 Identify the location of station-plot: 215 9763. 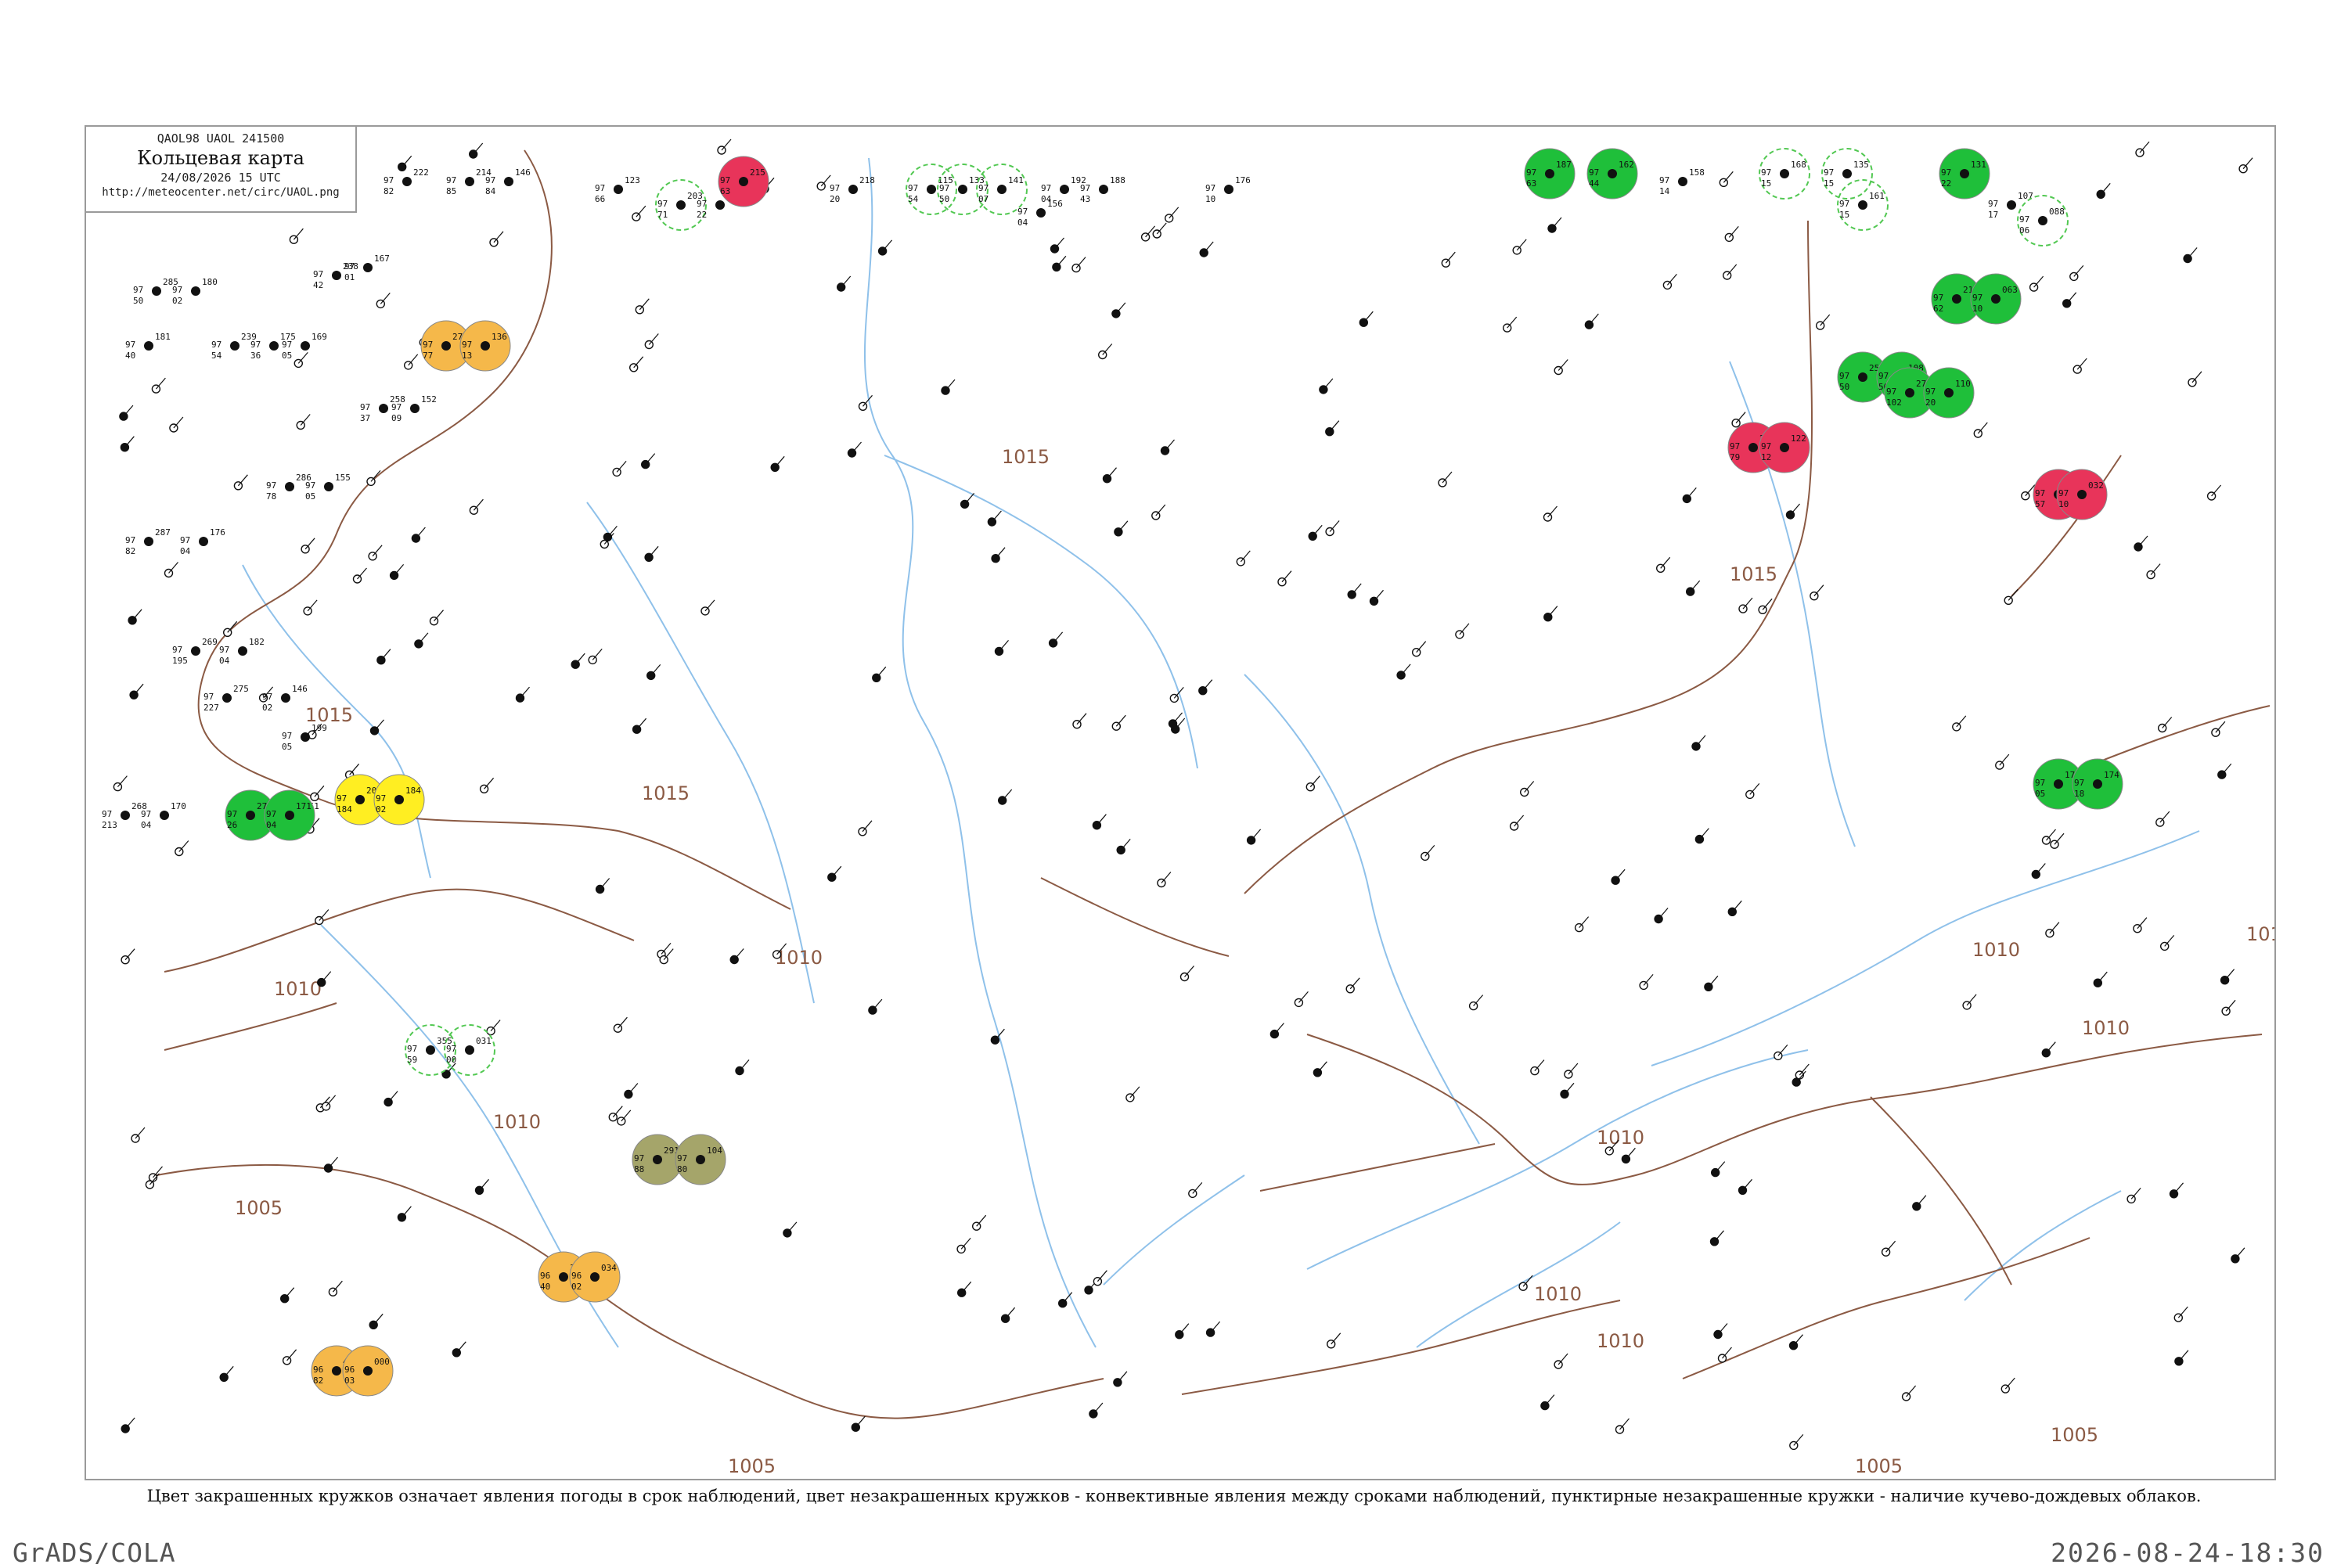
(744, 182).